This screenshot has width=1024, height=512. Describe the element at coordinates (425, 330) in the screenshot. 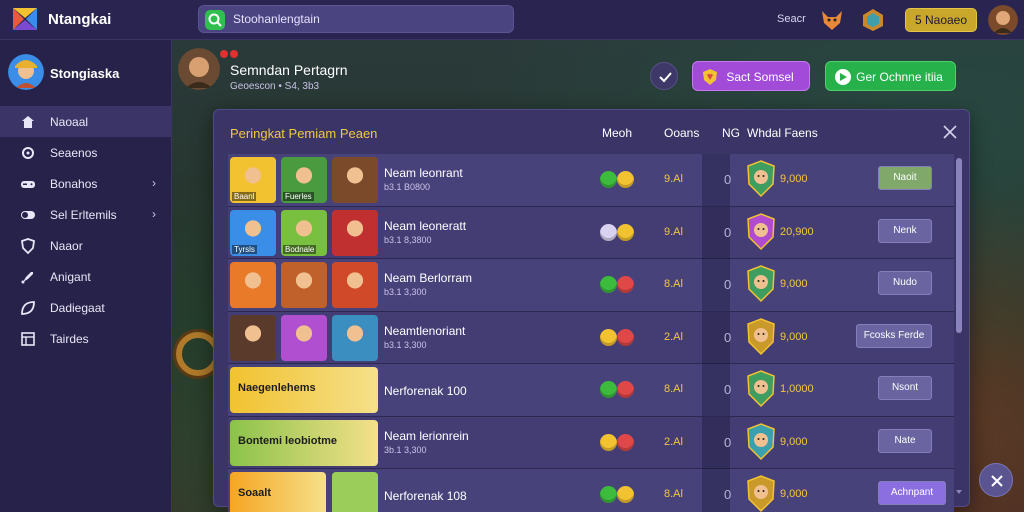

I see `row-name: Neamtlenoriant` at that location.